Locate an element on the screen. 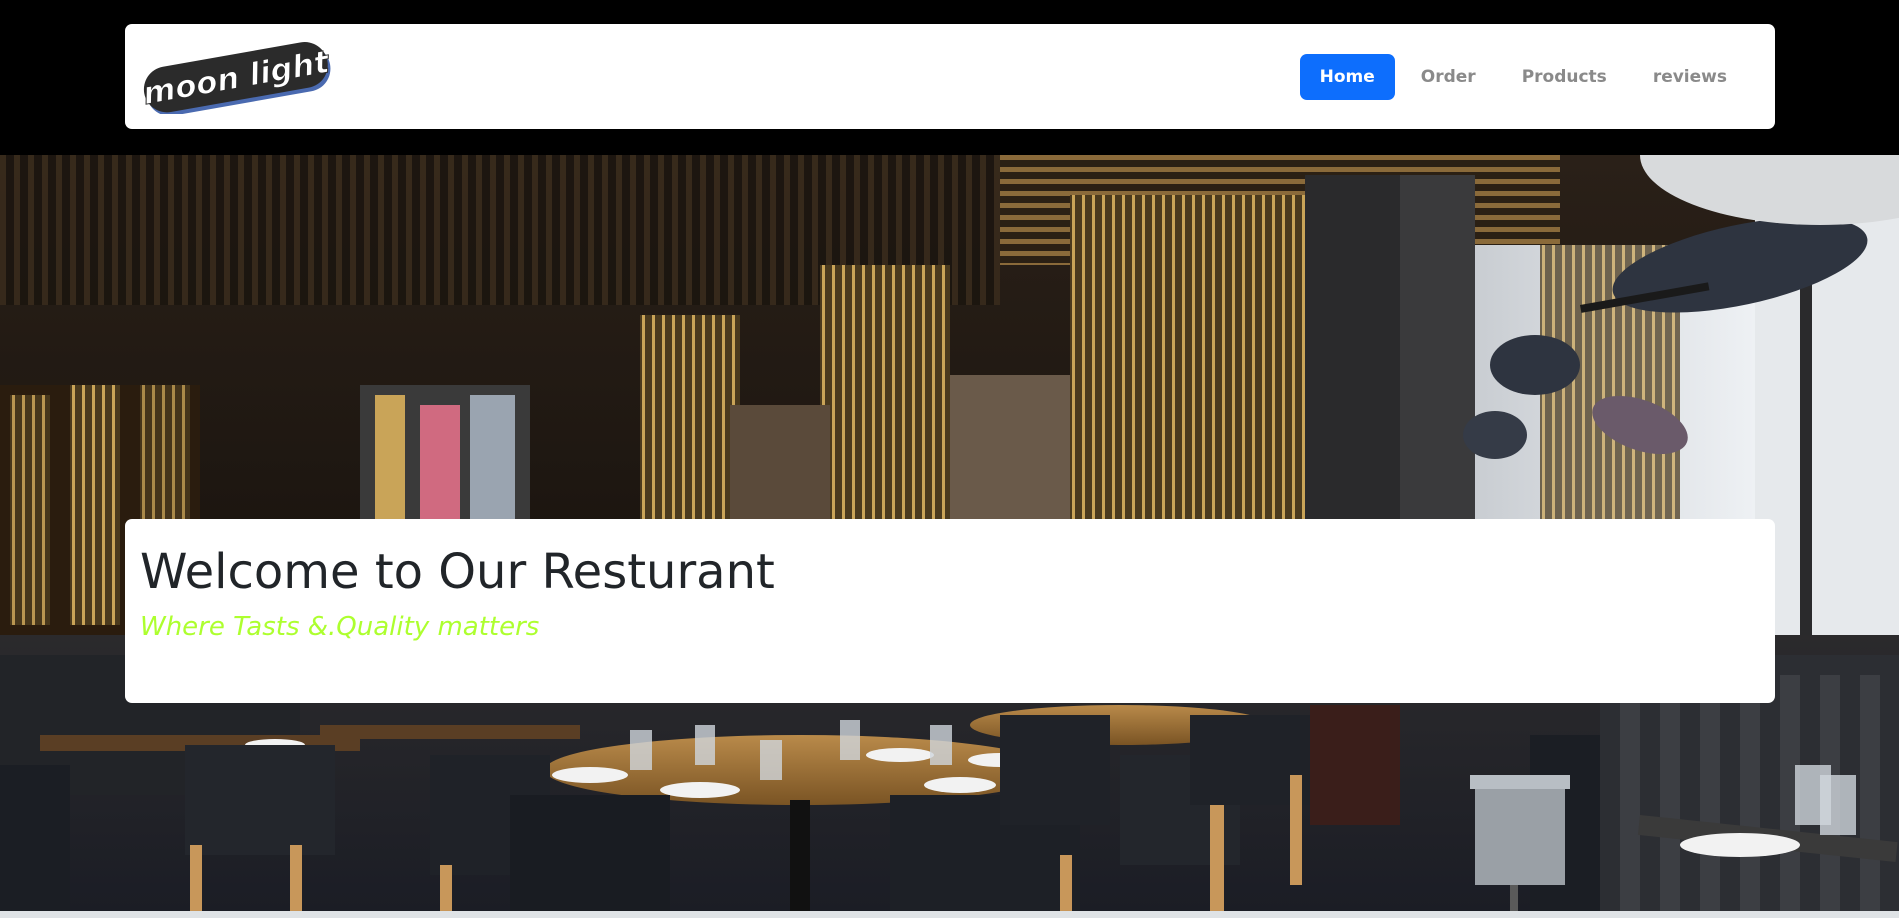 This screenshot has width=1899, height=918. welcome-title: Welcome to Our Resturant is located at coordinates (457, 572).